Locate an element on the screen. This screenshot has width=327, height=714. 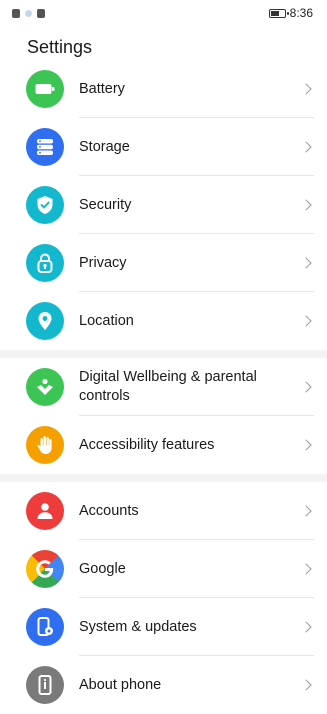
settings-item-label: Security is located at coordinates (105, 204).